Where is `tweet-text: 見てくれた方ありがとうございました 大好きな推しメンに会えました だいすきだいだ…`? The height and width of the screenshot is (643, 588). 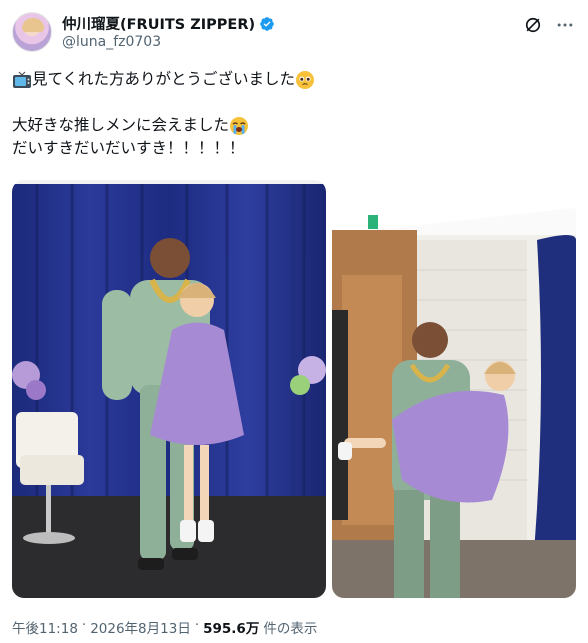
tweet-text: 見てくれた方ありがとうございました 大好きな推しメンに会えました だいすきだいだ… is located at coordinates (294, 114).